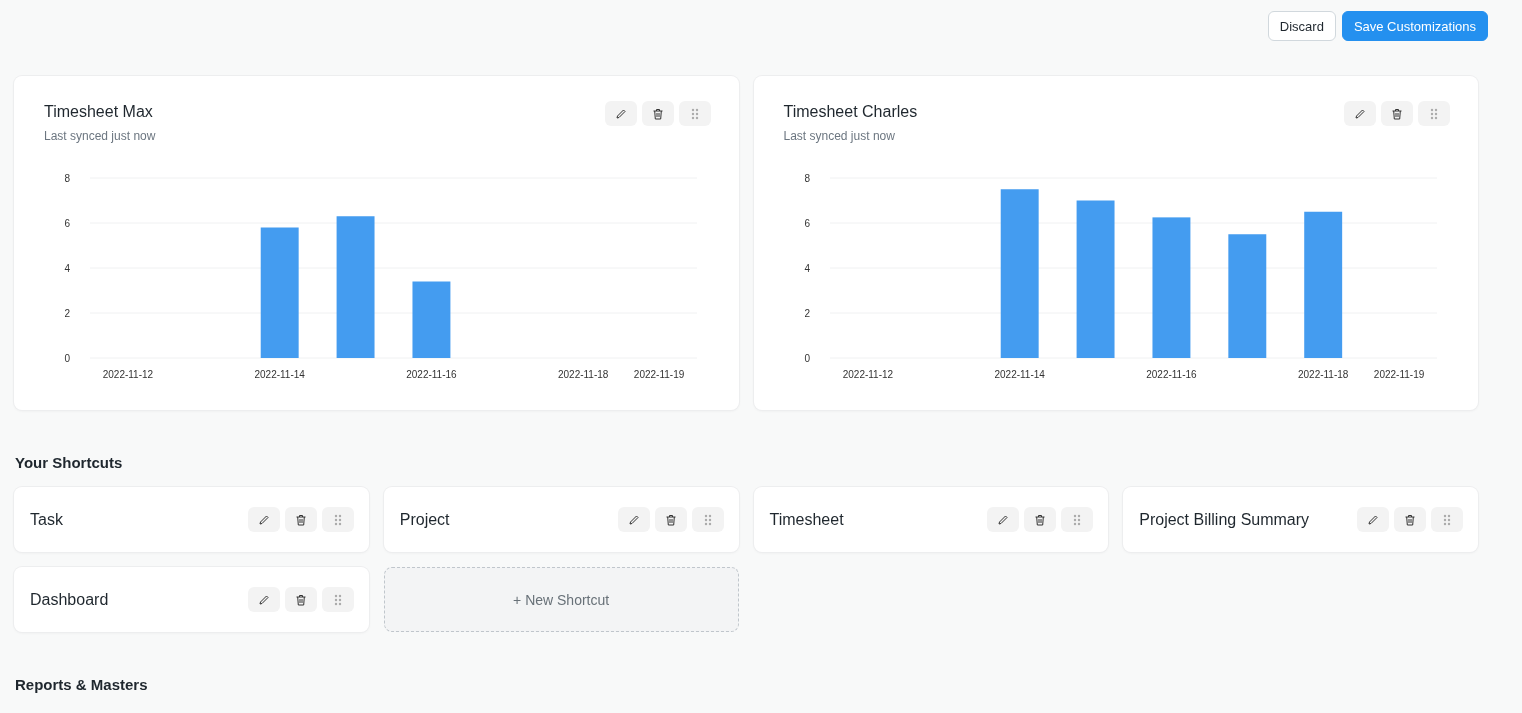 The height and width of the screenshot is (713, 1522). I want to click on shortcut-card: Task, so click(191, 519).